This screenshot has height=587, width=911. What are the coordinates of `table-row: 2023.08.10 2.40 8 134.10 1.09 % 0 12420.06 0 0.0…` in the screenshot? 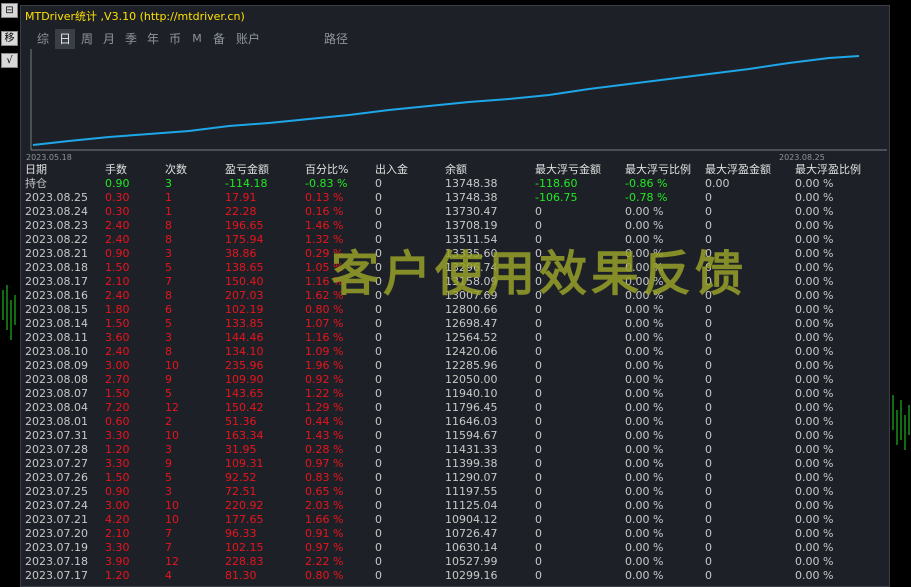 It's located at (455, 352).